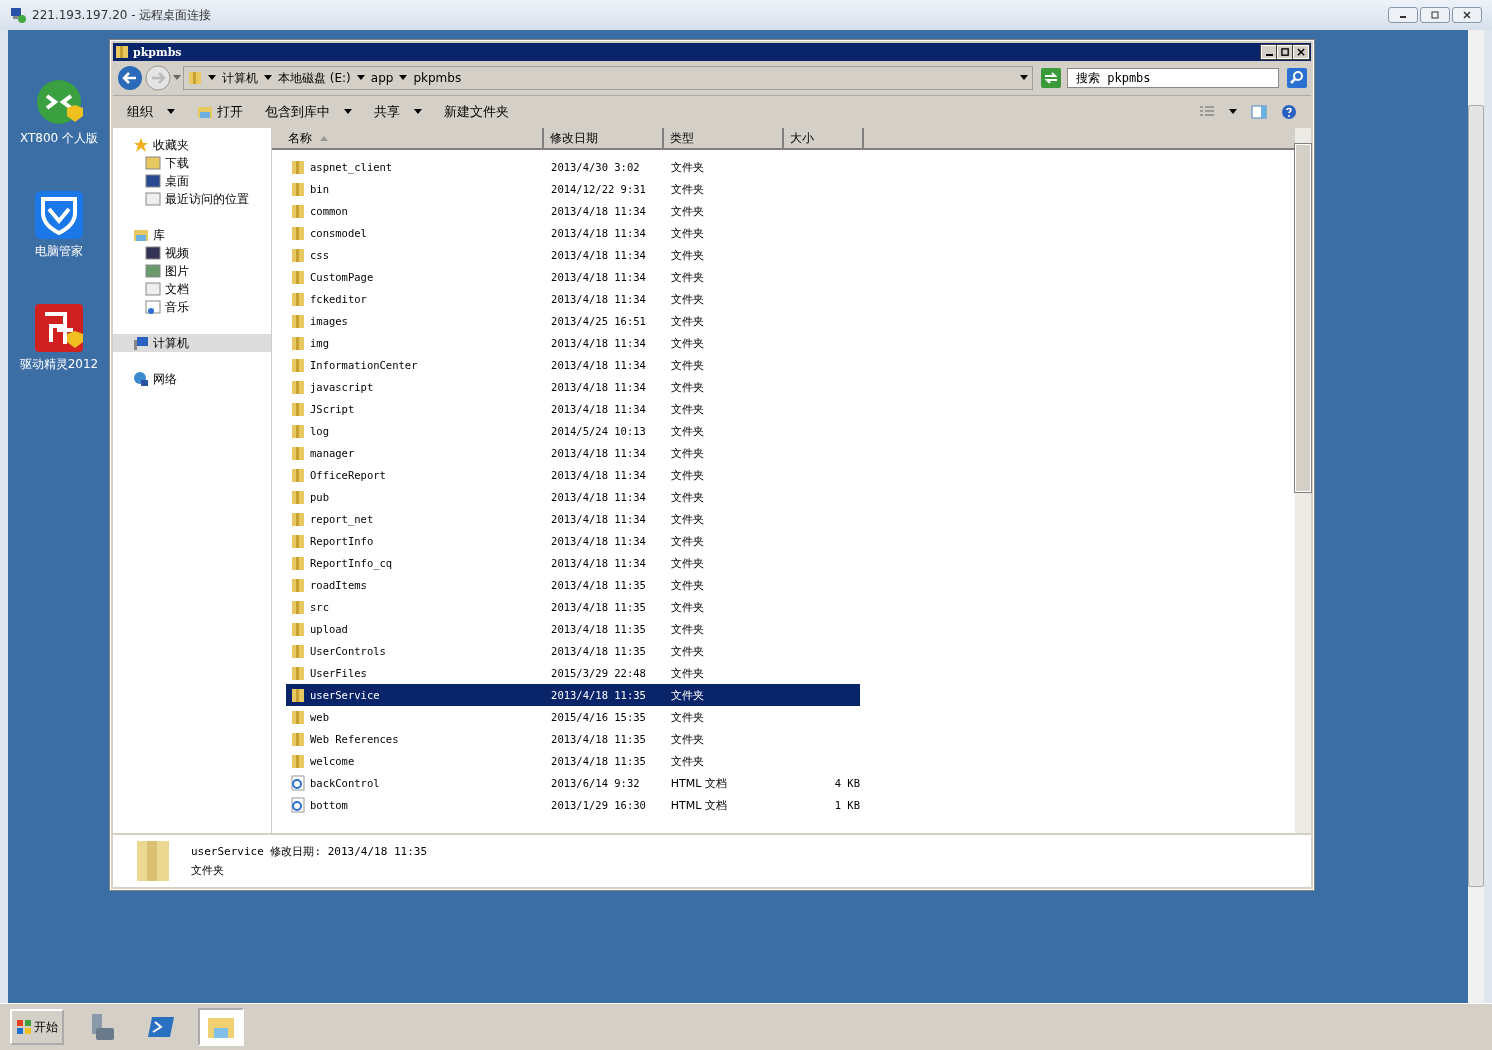  I want to click on file-date: 2013/4/25 16:51, so click(599, 321).